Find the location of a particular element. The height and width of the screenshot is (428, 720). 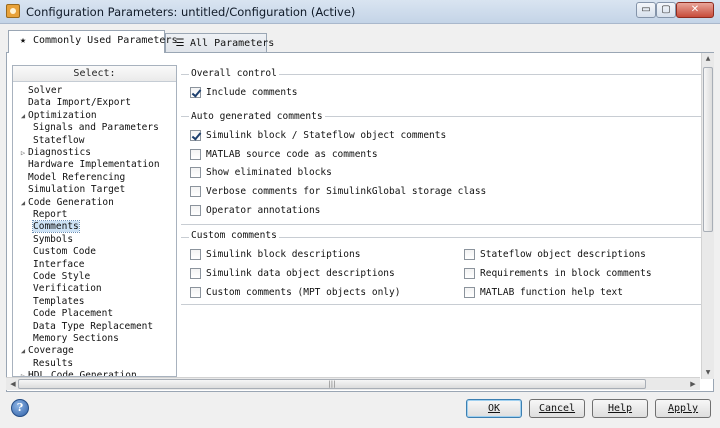

ok-button: OK is located at coordinates (494, 408).